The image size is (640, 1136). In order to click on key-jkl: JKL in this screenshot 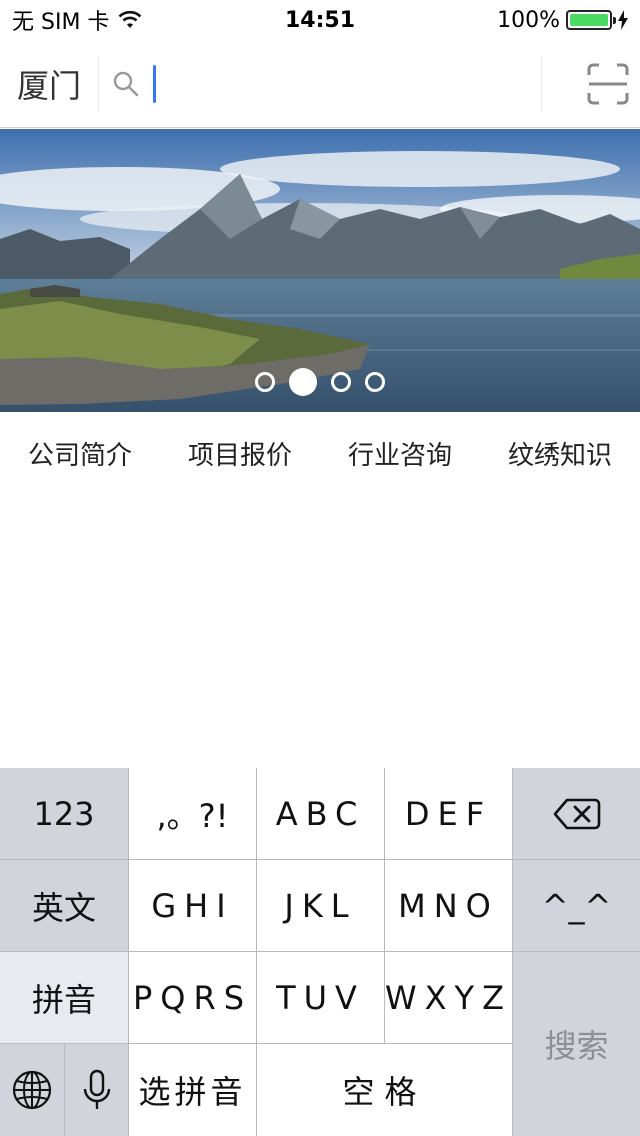, I will do `click(321, 906)`.